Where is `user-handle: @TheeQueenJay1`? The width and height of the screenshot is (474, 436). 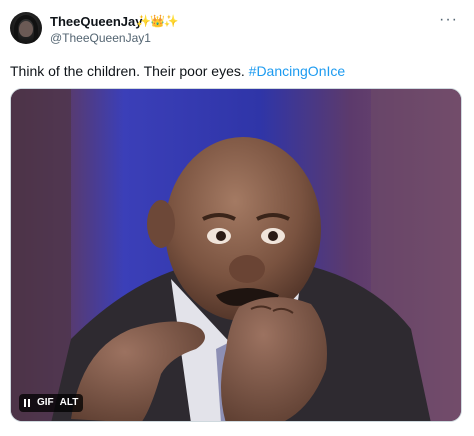 user-handle: @TheeQueenJay1 is located at coordinates (100, 38).